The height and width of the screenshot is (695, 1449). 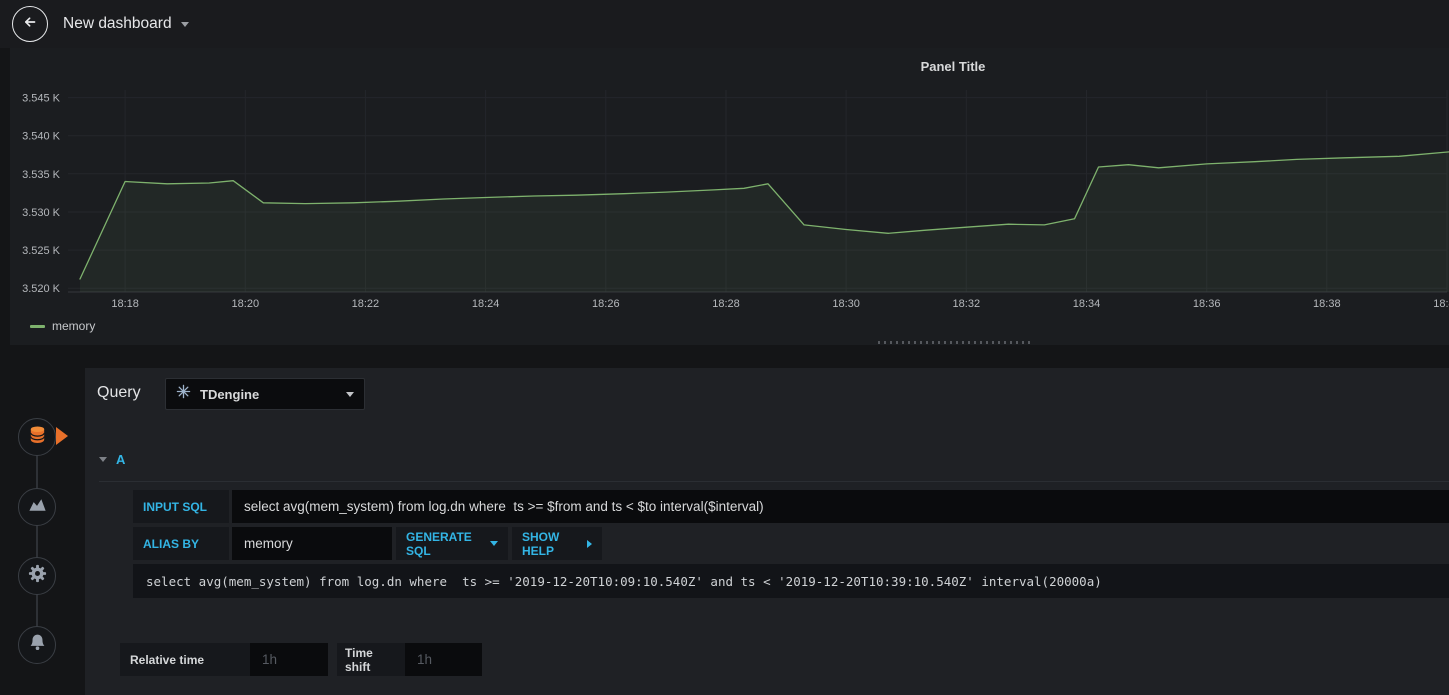 I want to click on query-row-letter: A, so click(x=121, y=459).